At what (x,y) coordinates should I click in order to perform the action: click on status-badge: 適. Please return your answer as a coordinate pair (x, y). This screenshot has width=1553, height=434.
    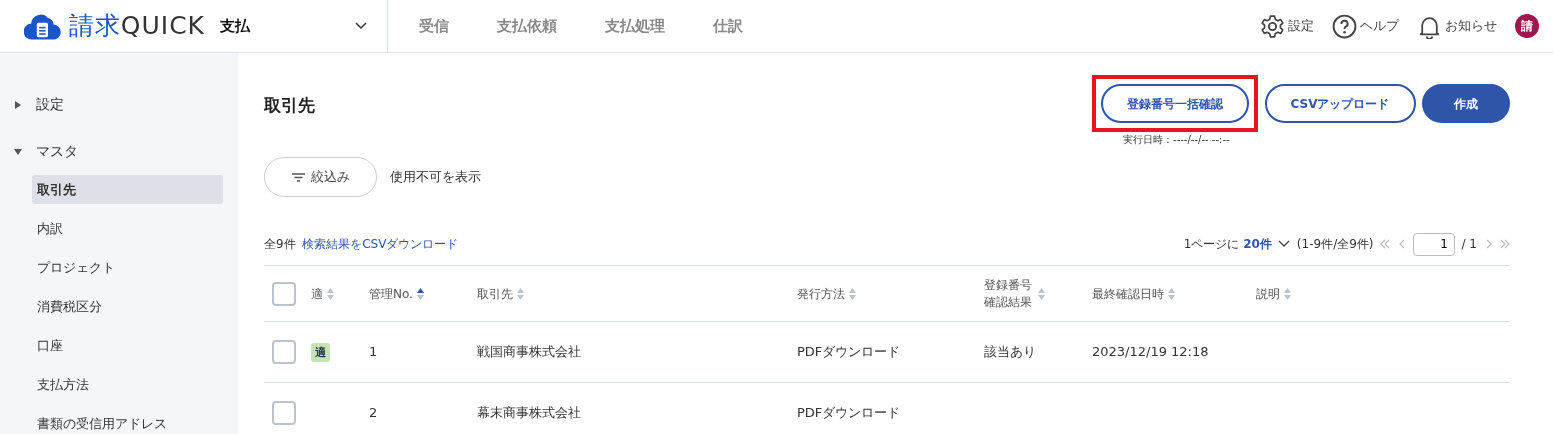
    Looking at the image, I should click on (320, 353).